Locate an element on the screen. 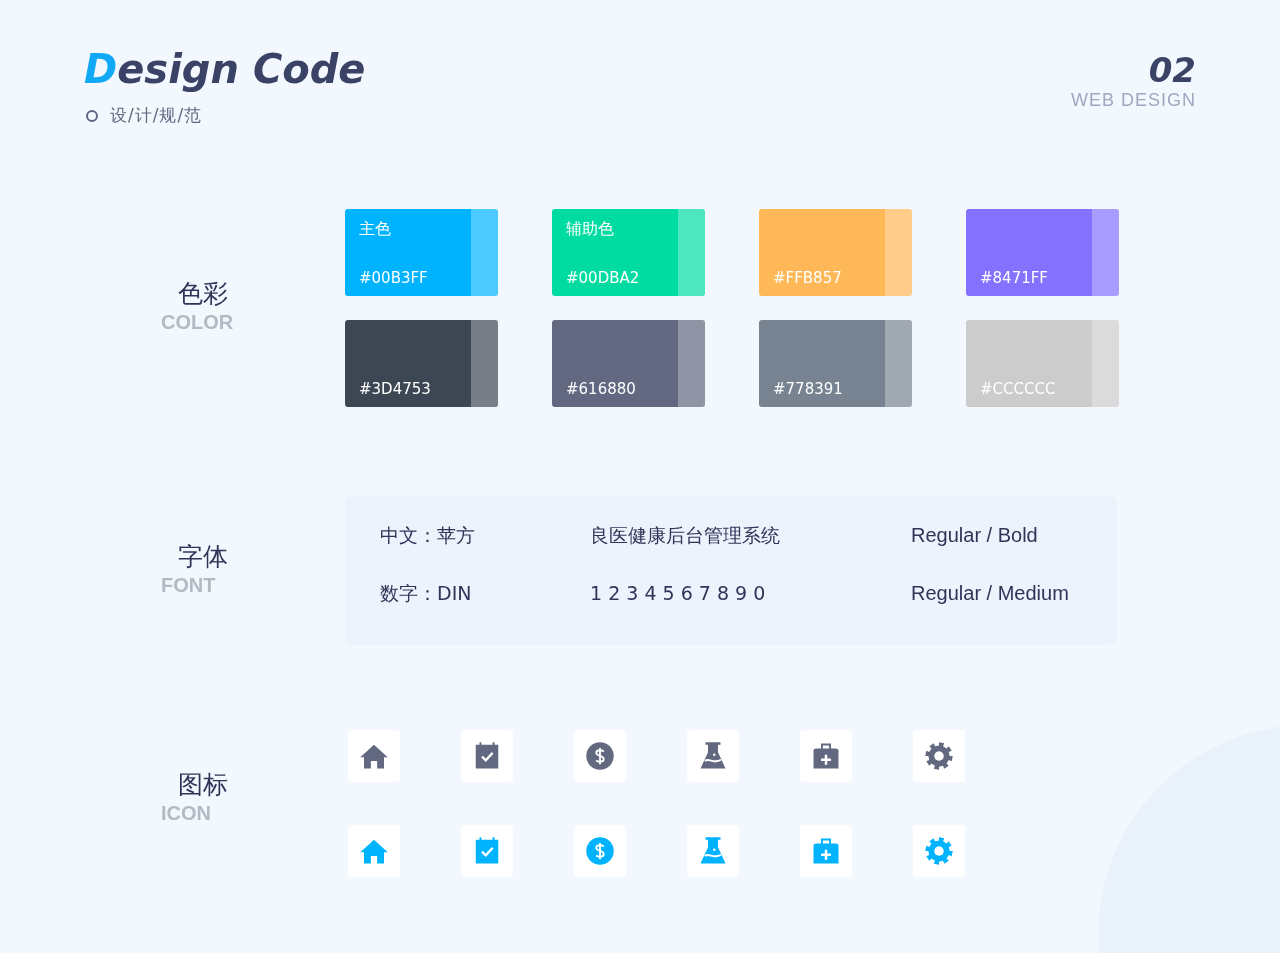  section-label: 色彩 is located at coordinates (203, 294).